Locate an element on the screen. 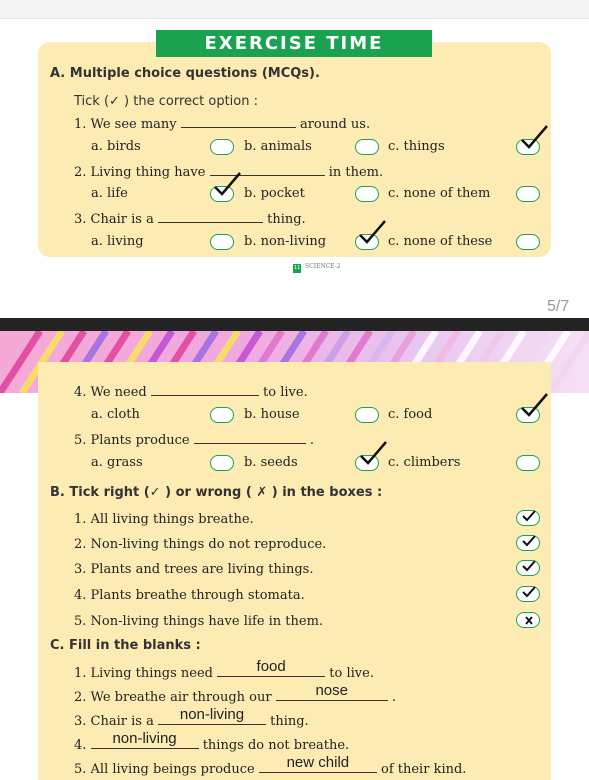 This screenshot has width=589, height=780. option-1c: c. things is located at coordinates (416, 146).